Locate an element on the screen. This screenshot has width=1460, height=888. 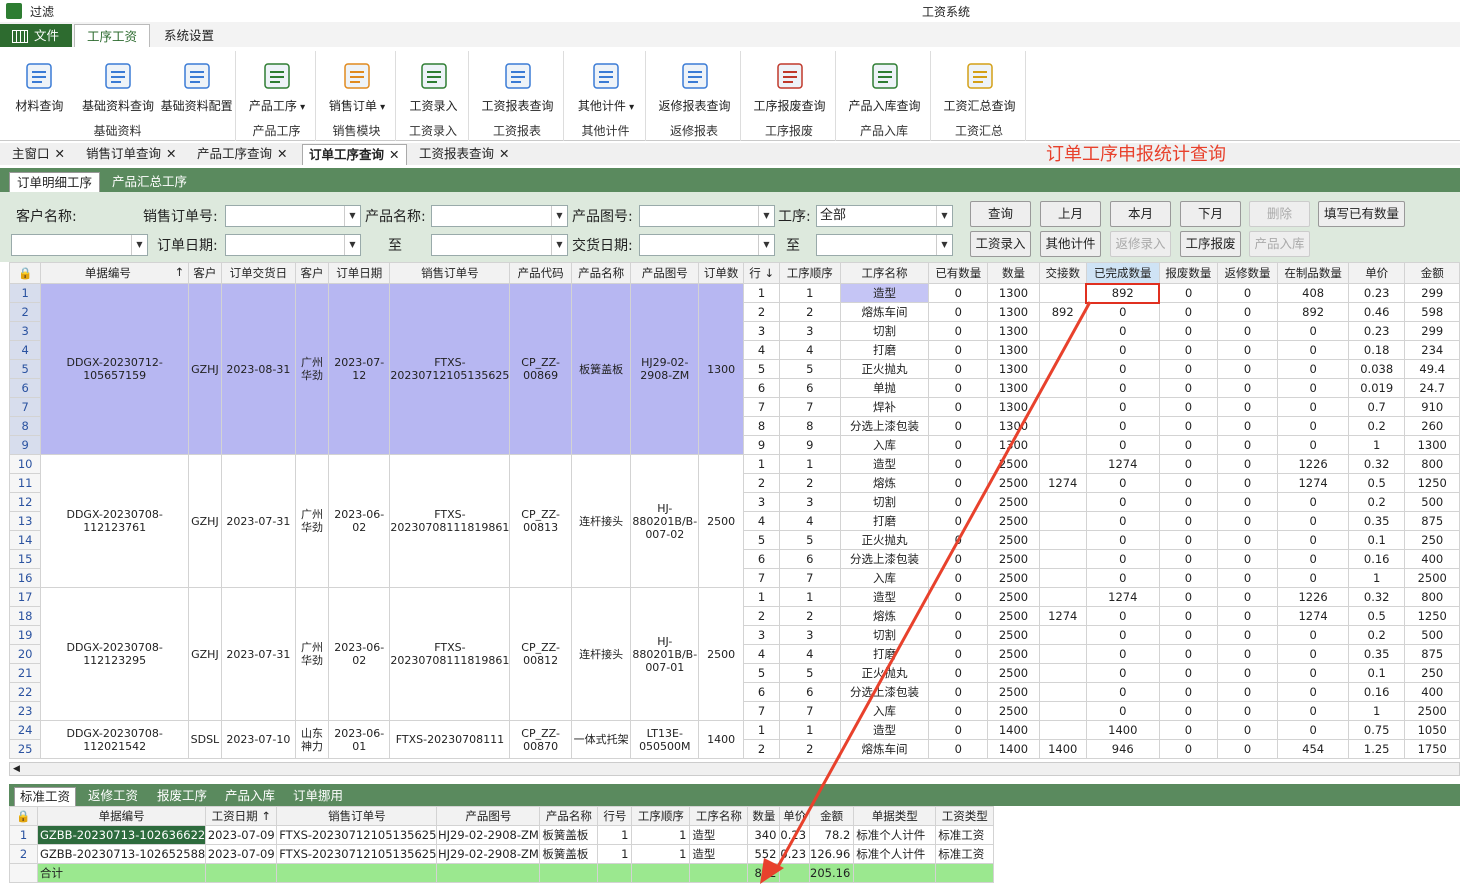
cell-seq: 8 is located at coordinates (810, 426).